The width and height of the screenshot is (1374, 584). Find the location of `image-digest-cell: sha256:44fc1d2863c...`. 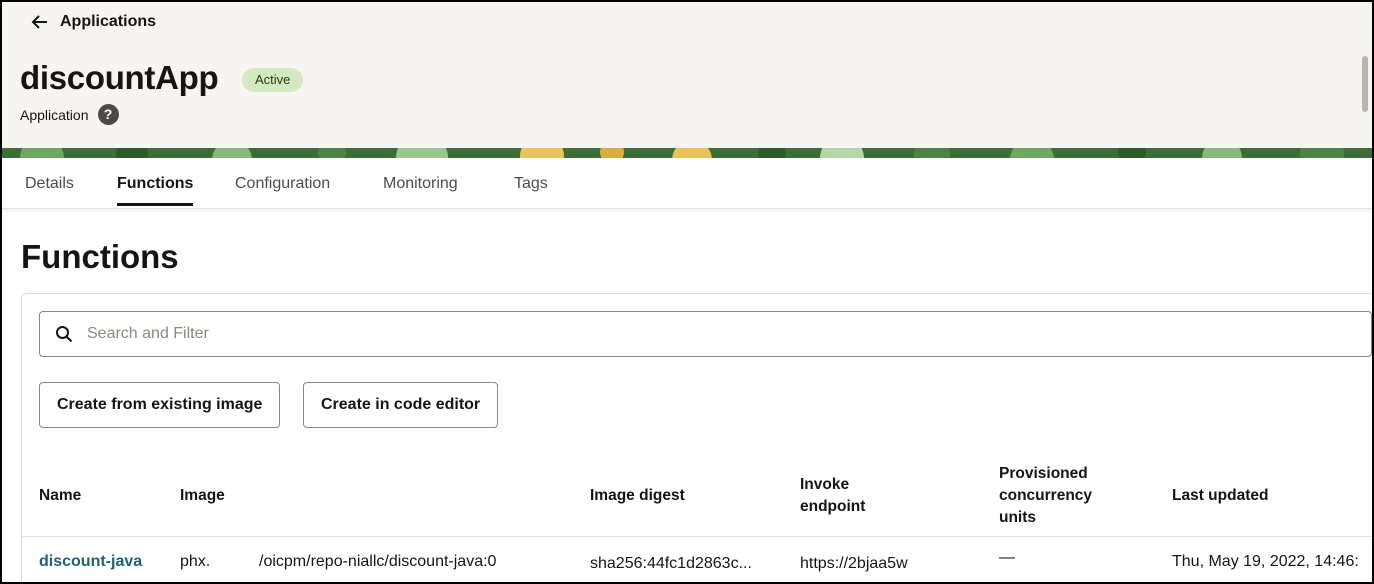

image-digest-cell: sha256:44fc1d2863c... is located at coordinates (671, 563).